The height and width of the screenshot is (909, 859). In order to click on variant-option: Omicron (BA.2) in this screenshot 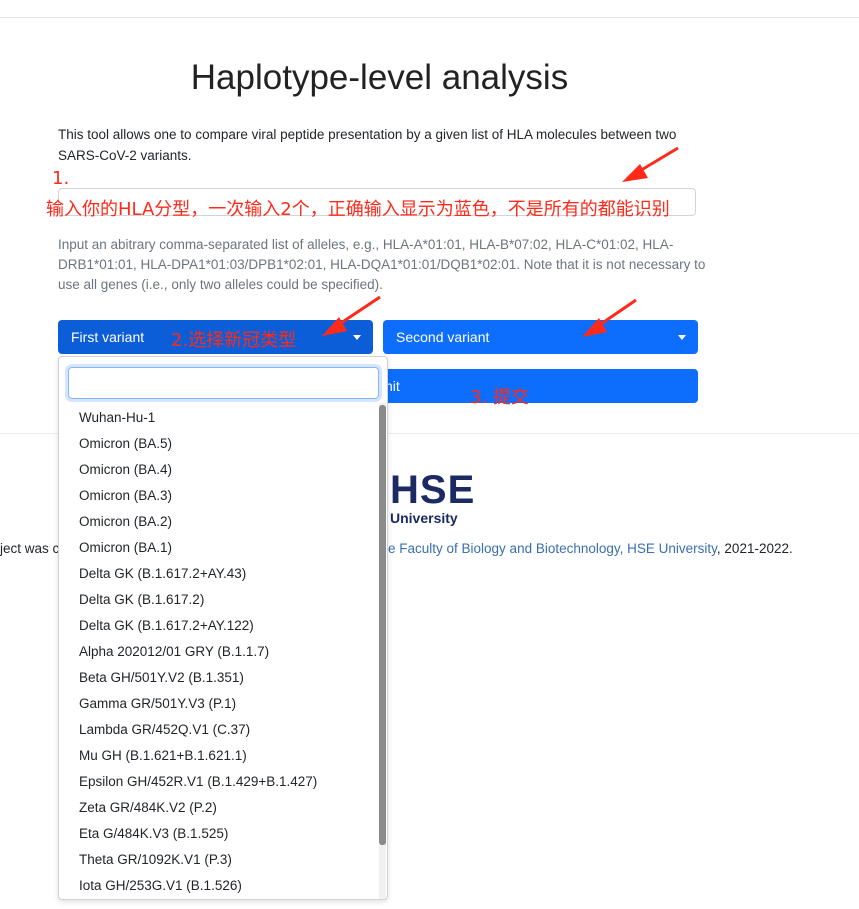, I will do `click(219, 522)`.